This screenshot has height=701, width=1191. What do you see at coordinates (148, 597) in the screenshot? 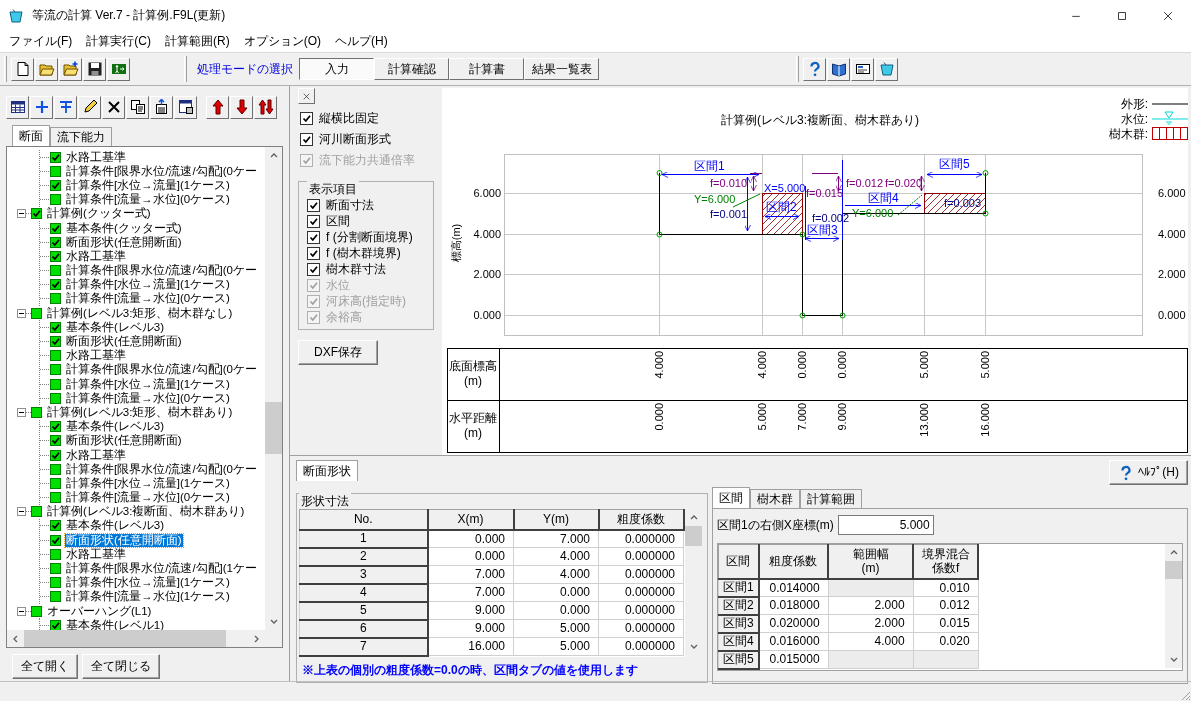
I see `tree-item: 計算条件[流量→水位](1ケース)` at bounding box center [148, 597].